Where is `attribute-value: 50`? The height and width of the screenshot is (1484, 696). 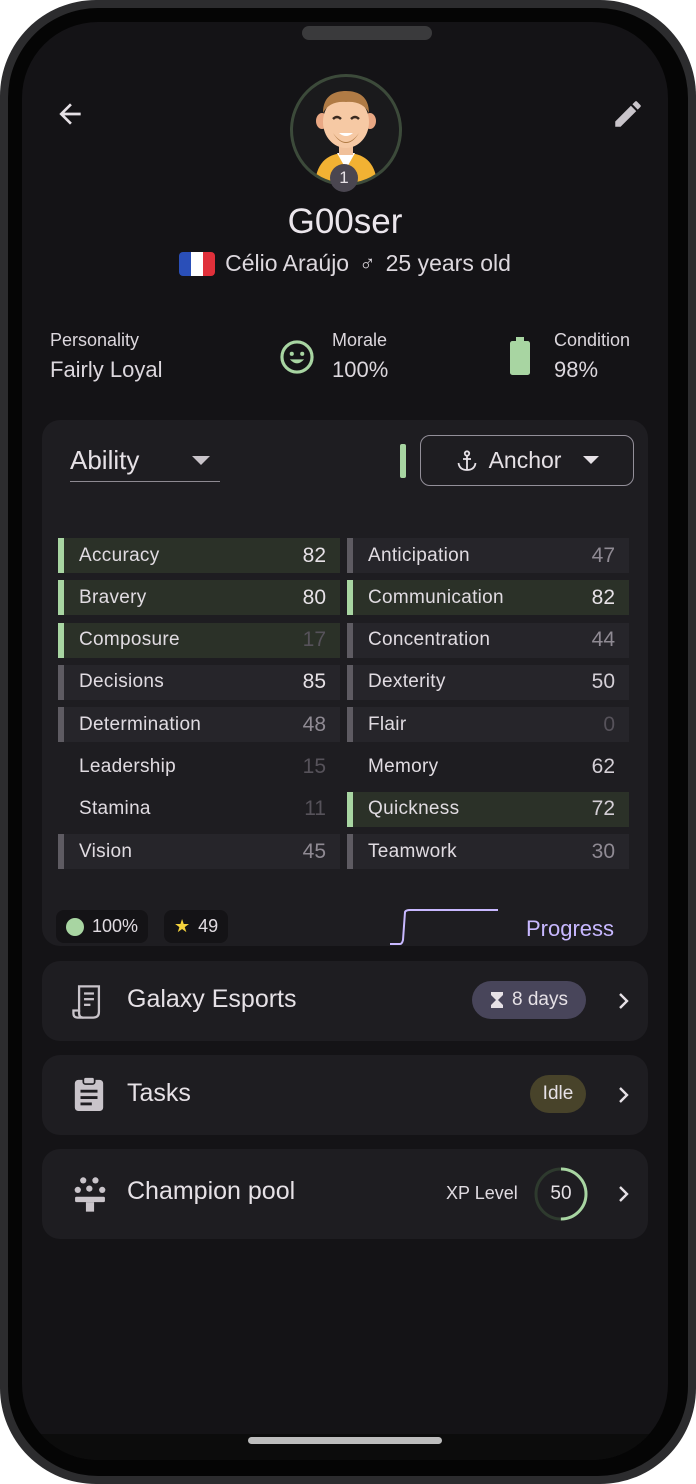 attribute-value: 50 is located at coordinates (603, 682).